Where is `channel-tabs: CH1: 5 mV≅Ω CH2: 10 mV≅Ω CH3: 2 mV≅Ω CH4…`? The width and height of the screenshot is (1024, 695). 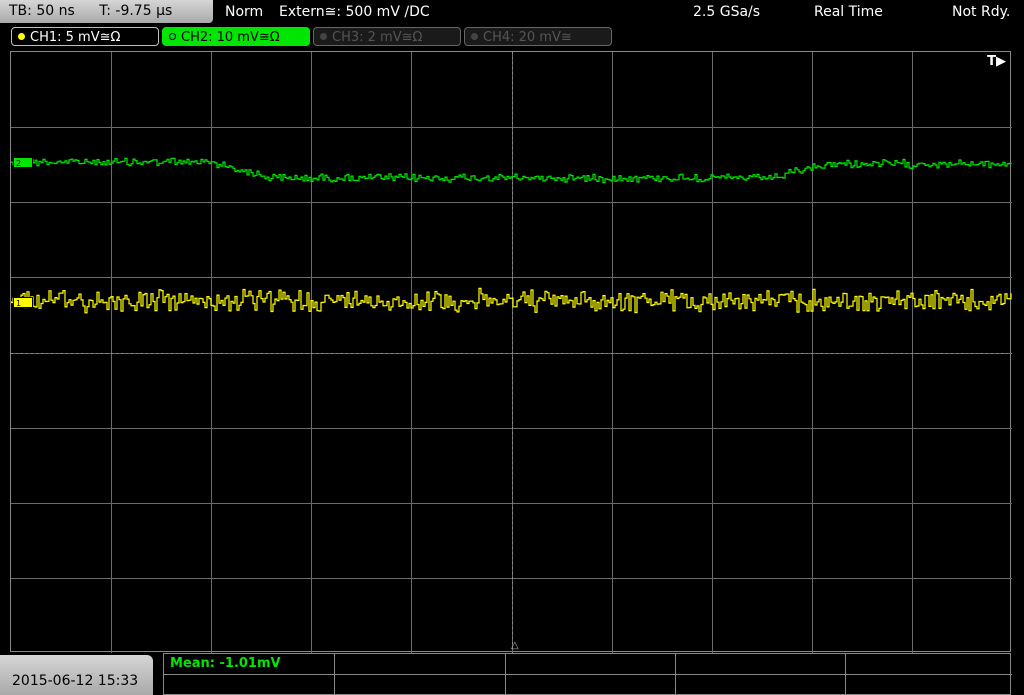
channel-tabs: CH1: 5 mV≅Ω CH2: 10 mV≅Ω CH3: 2 mV≅Ω CH4… is located at coordinates (512, 36).